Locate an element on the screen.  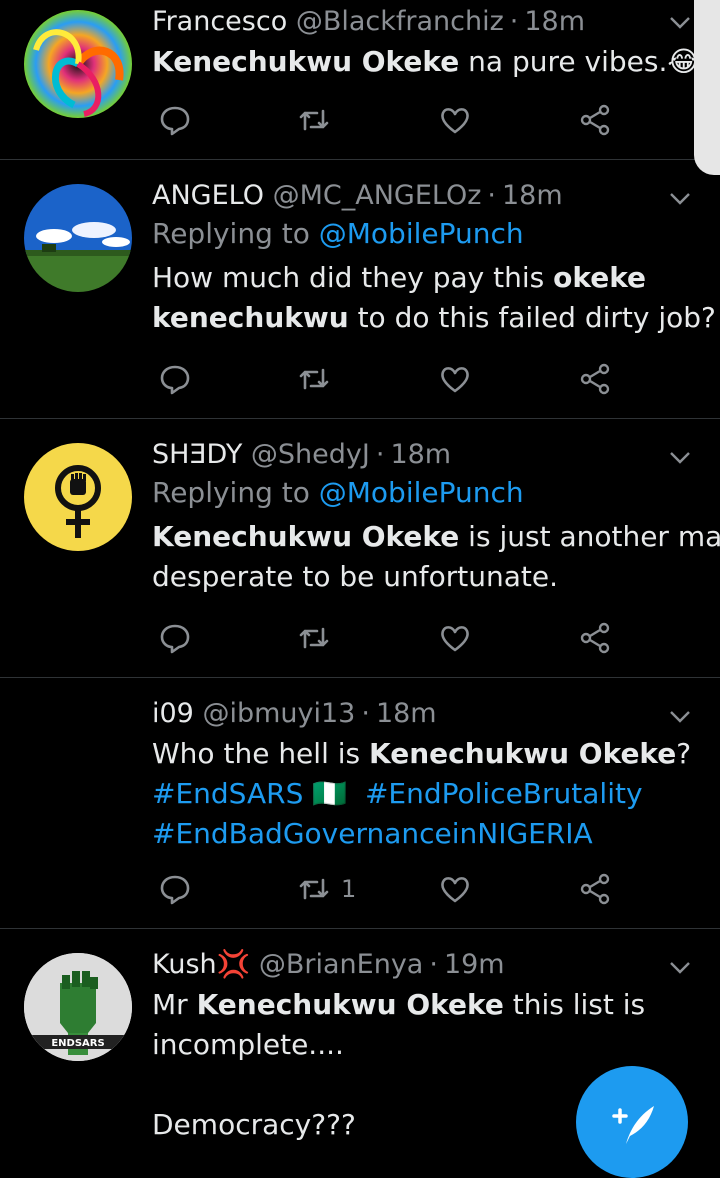
handle: @ShedyJ is located at coordinates (310, 454).